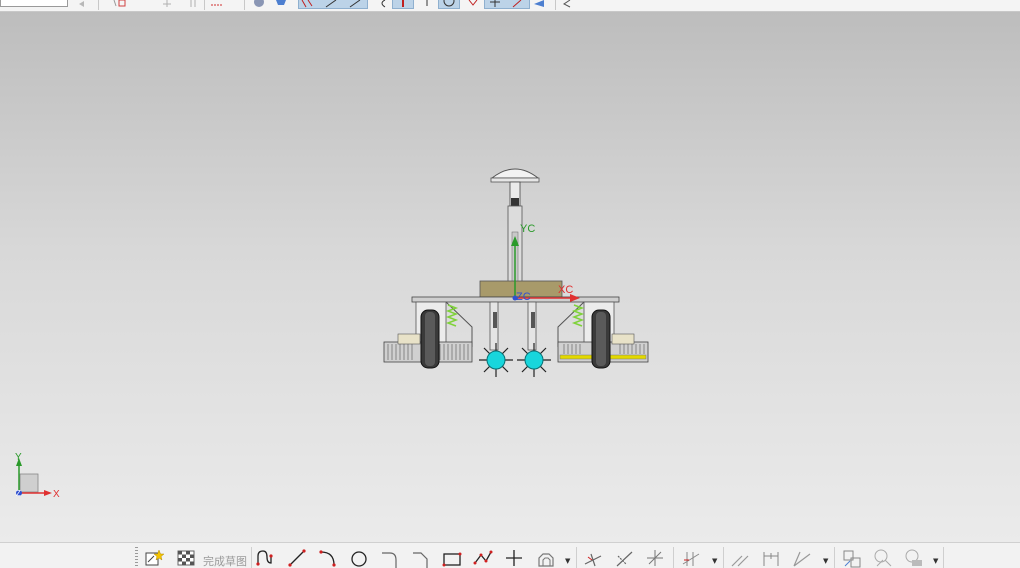  Describe the element at coordinates (56, 494) in the screenshot. I see `triad-x-label: X` at that location.